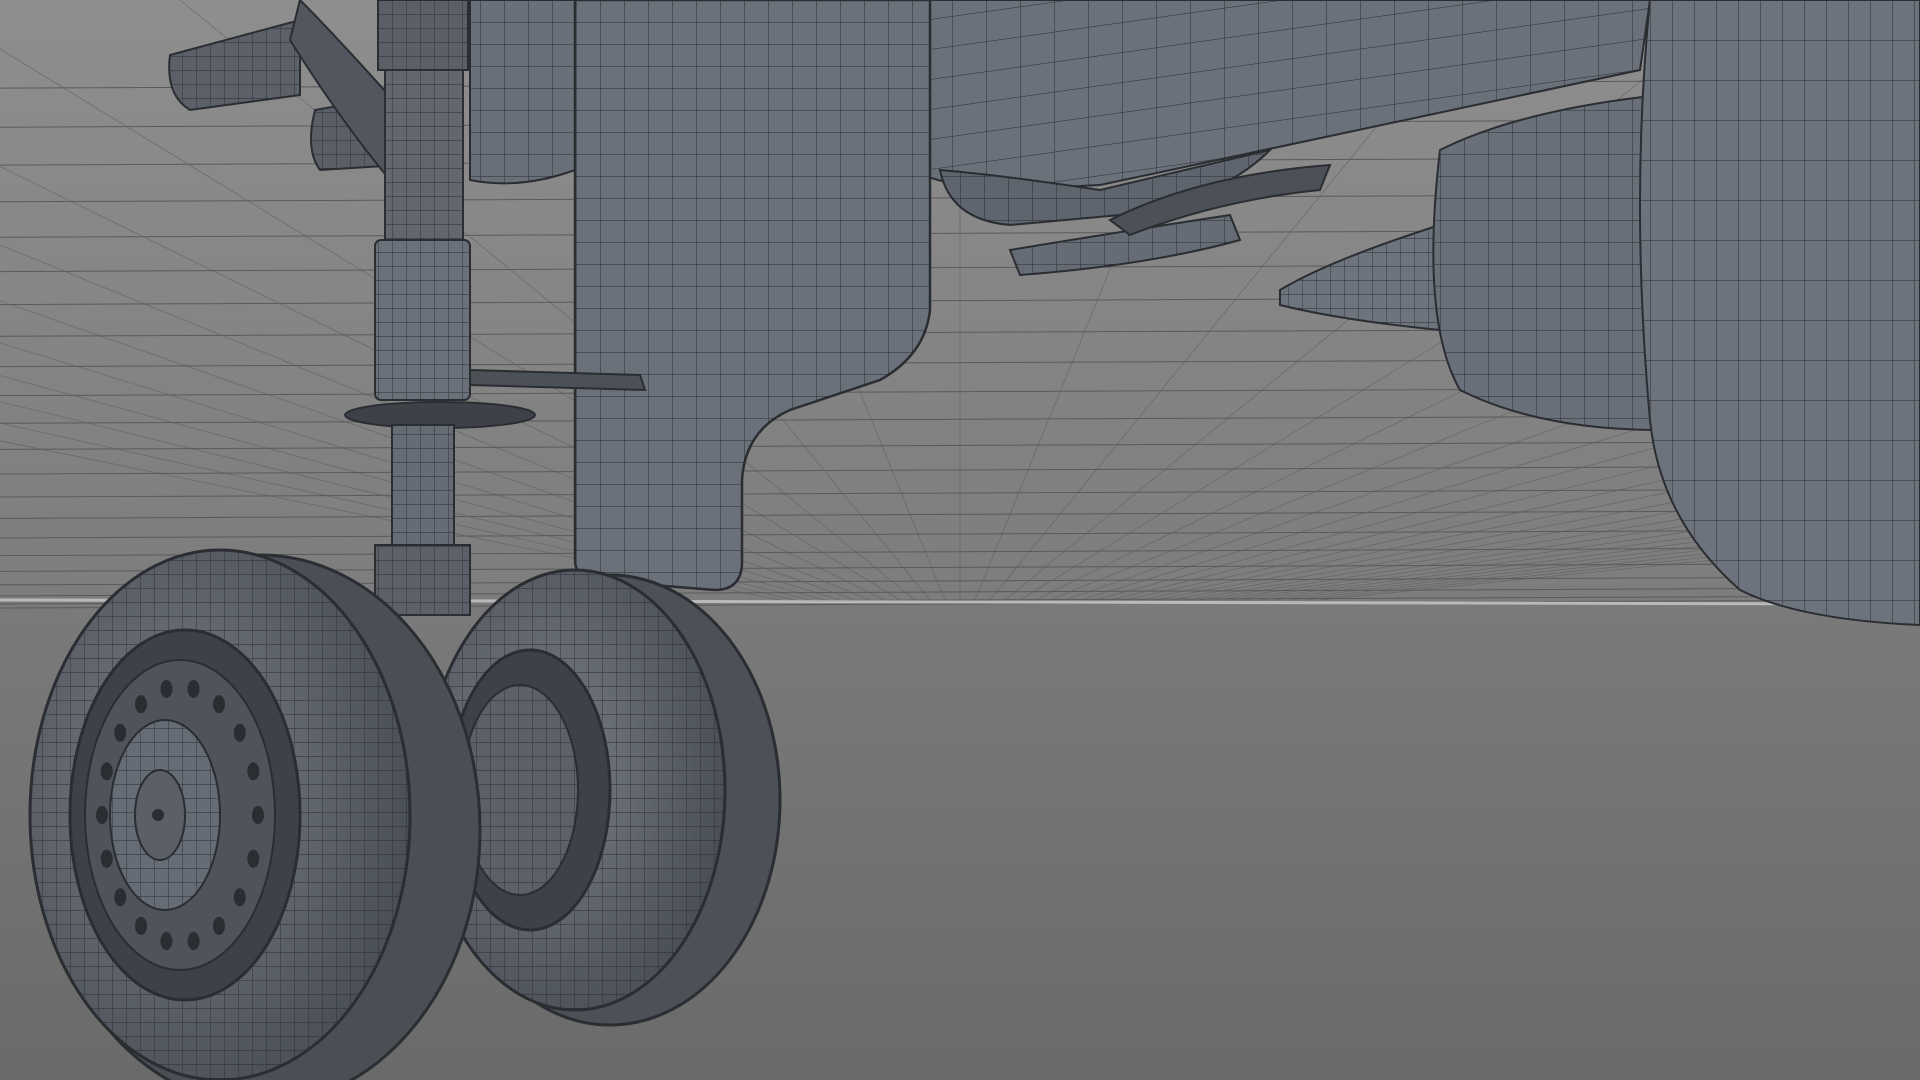 The height and width of the screenshot is (1080, 1920). What do you see at coordinates (1546, 262) in the screenshot?
I see `jet-engine-nacelle-rear` at bounding box center [1546, 262].